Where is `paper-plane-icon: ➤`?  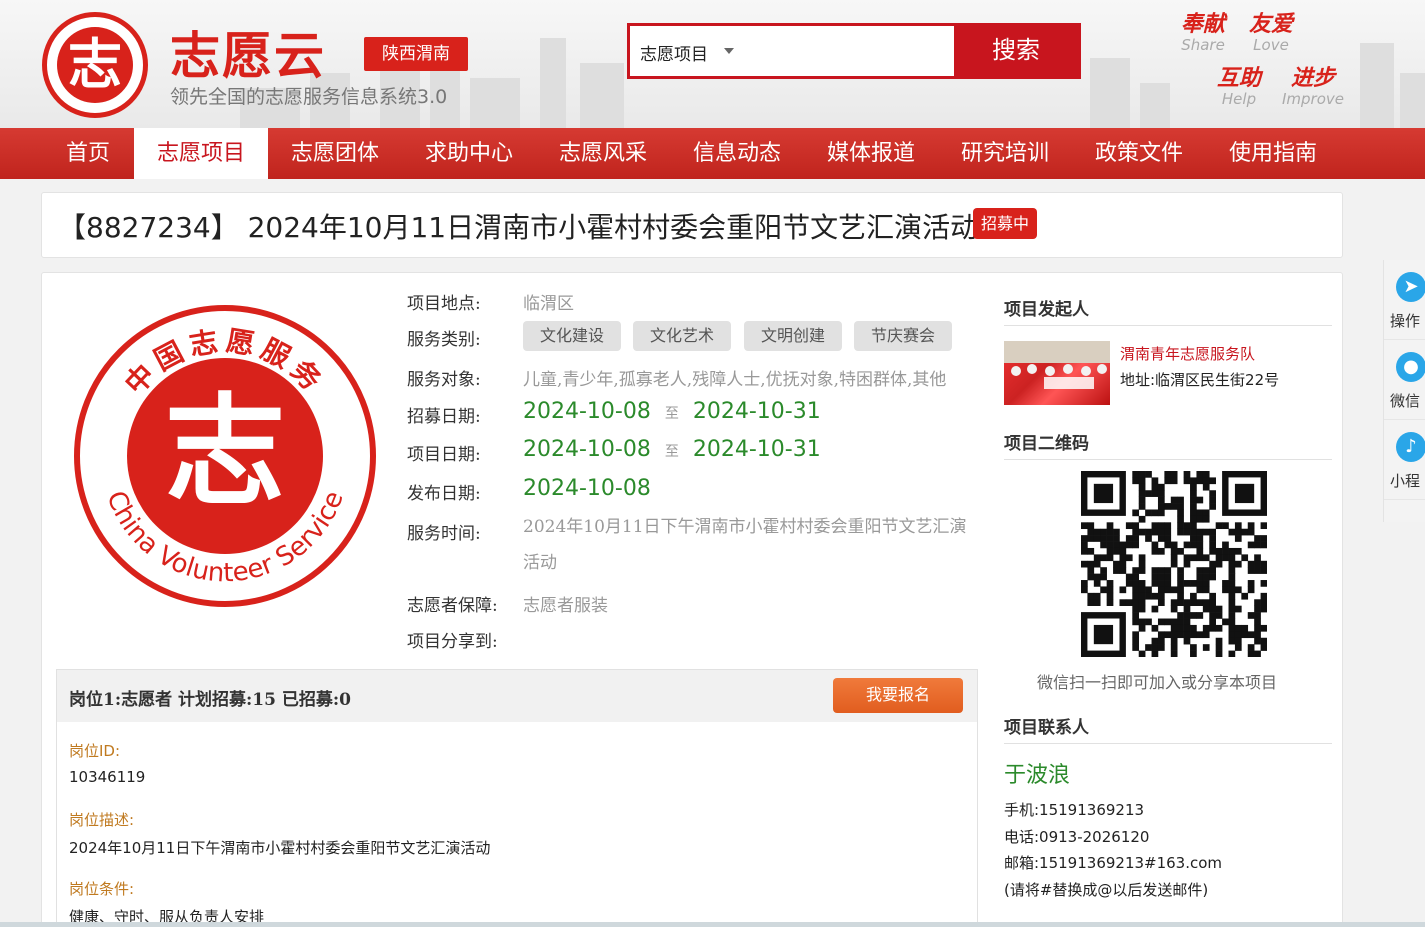 paper-plane-icon: ➤ is located at coordinates (1410, 287).